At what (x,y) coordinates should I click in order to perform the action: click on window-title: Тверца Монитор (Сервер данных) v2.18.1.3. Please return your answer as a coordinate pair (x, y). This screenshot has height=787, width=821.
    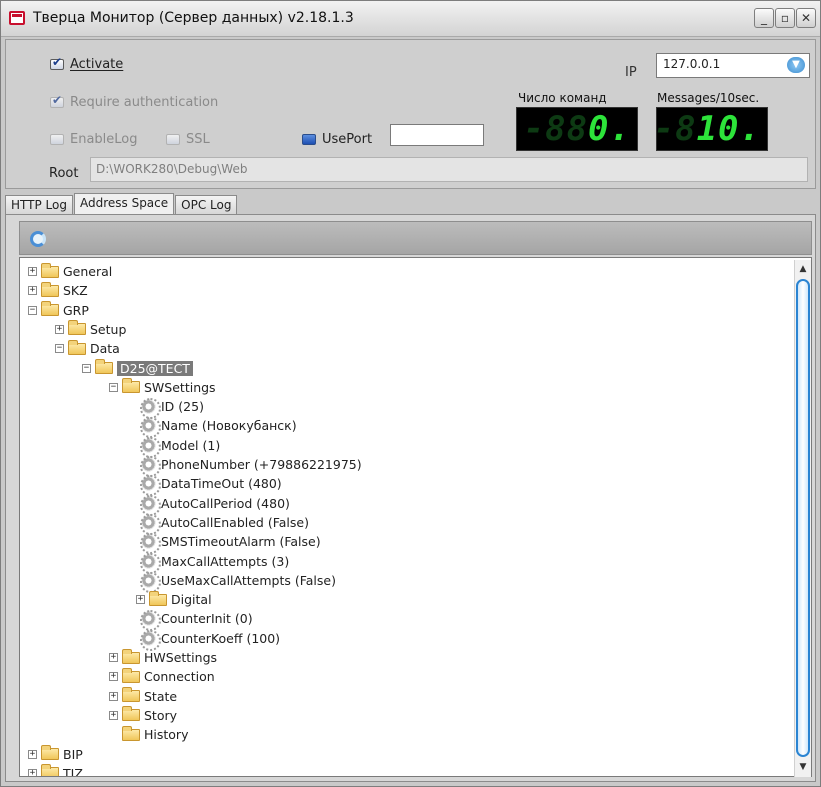
    Looking at the image, I should click on (193, 18).